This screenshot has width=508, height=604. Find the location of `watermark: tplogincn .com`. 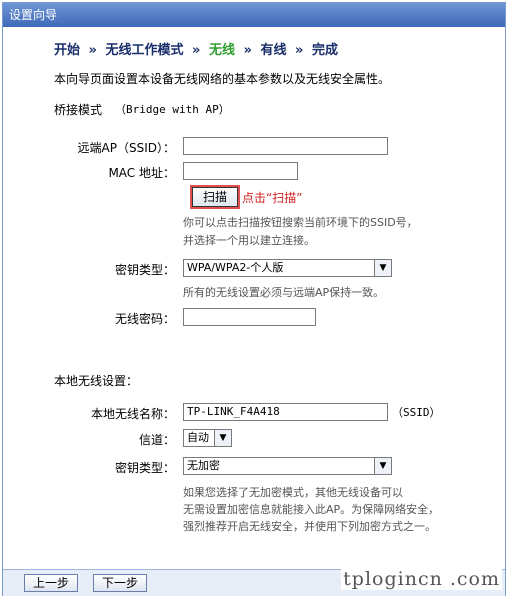

watermark: tplogincn .com is located at coordinates (421, 579).